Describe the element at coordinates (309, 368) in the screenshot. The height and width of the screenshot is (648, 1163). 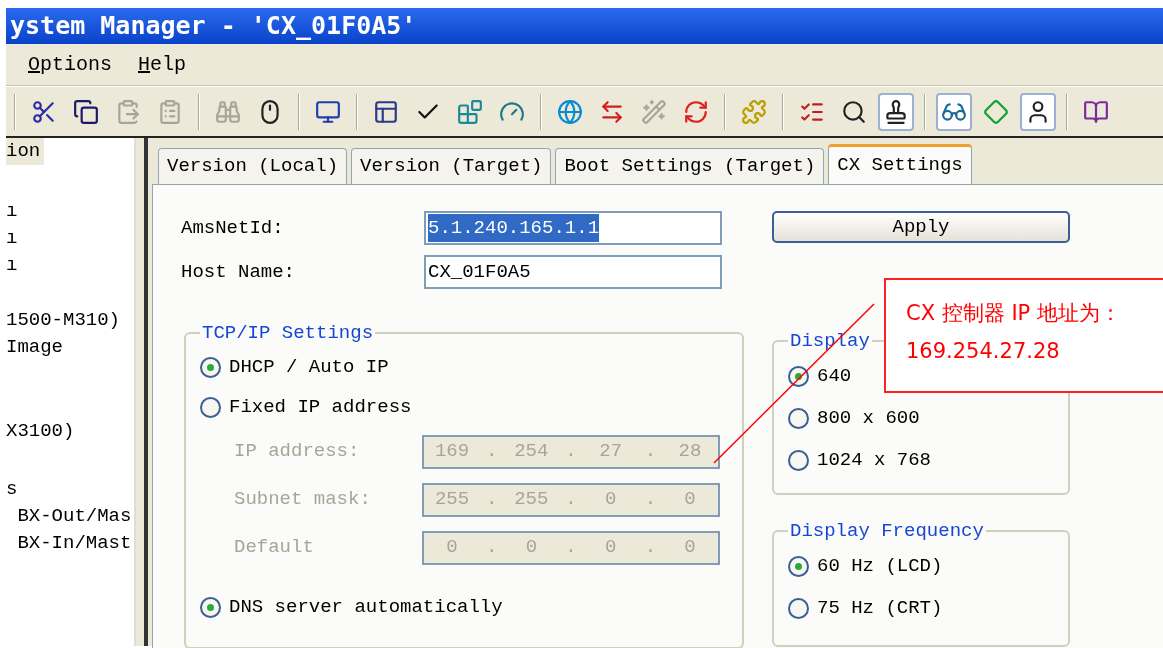
I see `radio-label: DHCP / Auto IP` at that location.